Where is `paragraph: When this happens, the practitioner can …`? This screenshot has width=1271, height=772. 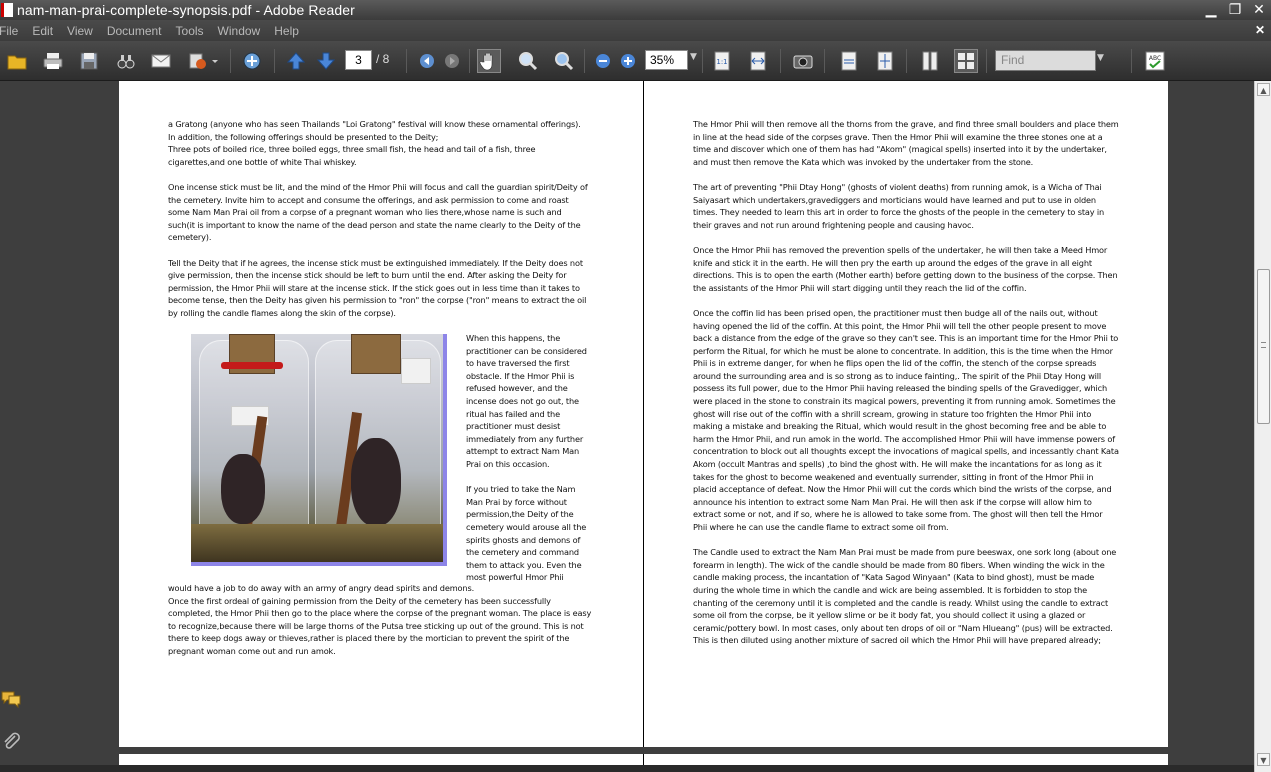 paragraph: When this happens, the practitioner can … is located at coordinates (526, 401).